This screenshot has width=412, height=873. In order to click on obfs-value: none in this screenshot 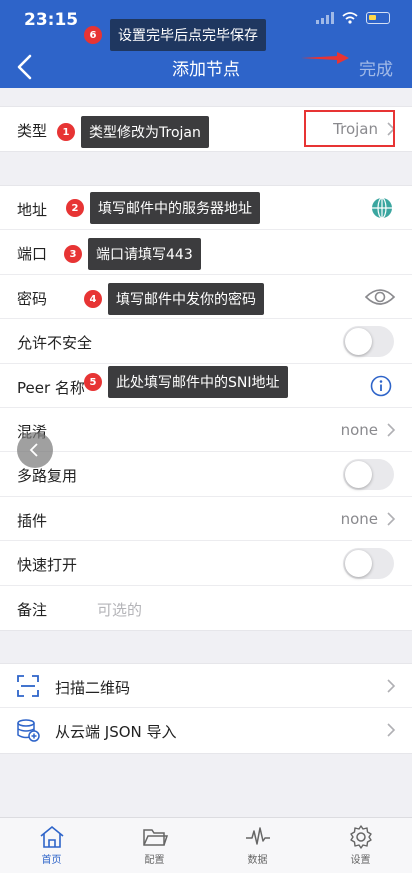, I will do `click(359, 429)`.